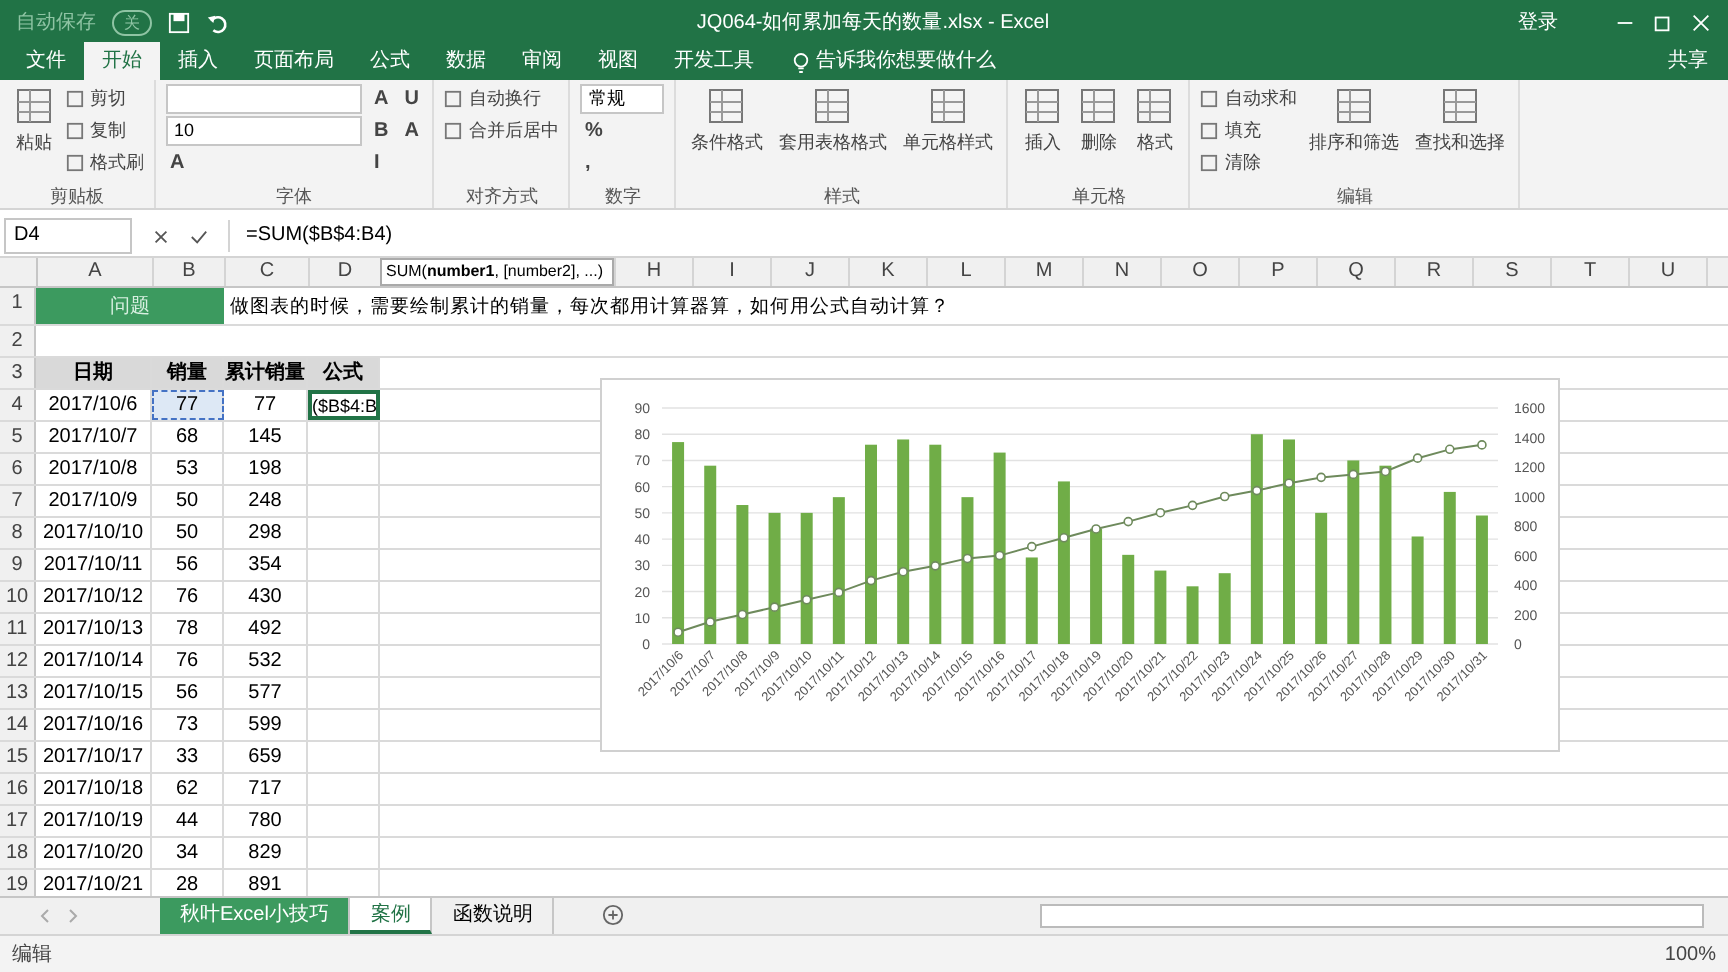  Describe the element at coordinates (266, 597) in the screenshot. I see `table-cell: 430` at that location.